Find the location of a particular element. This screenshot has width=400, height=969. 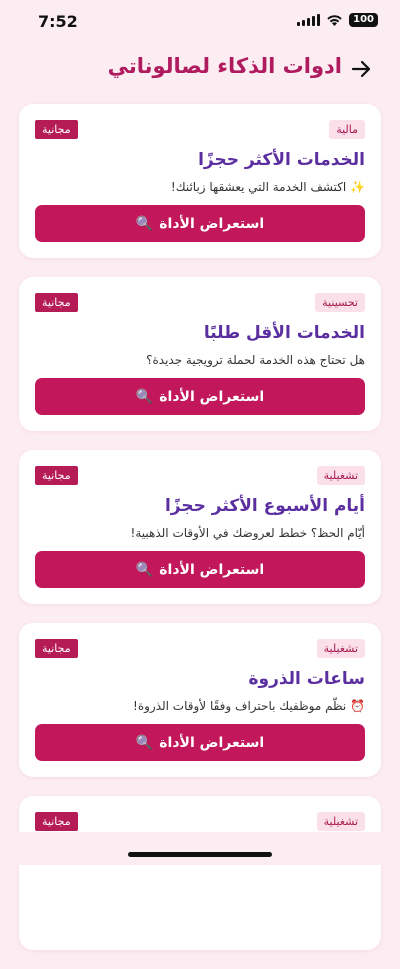

card-title: أيام الأسبوع الأكثر حجزًا is located at coordinates (264, 506).